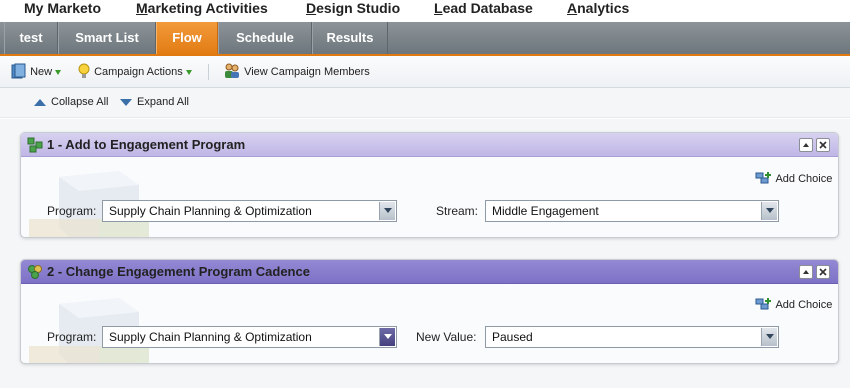  What do you see at coordinates (107, 38) in the screenshot?
I see `tab-smart-list: Smart List` at bounding box center [107, 38].